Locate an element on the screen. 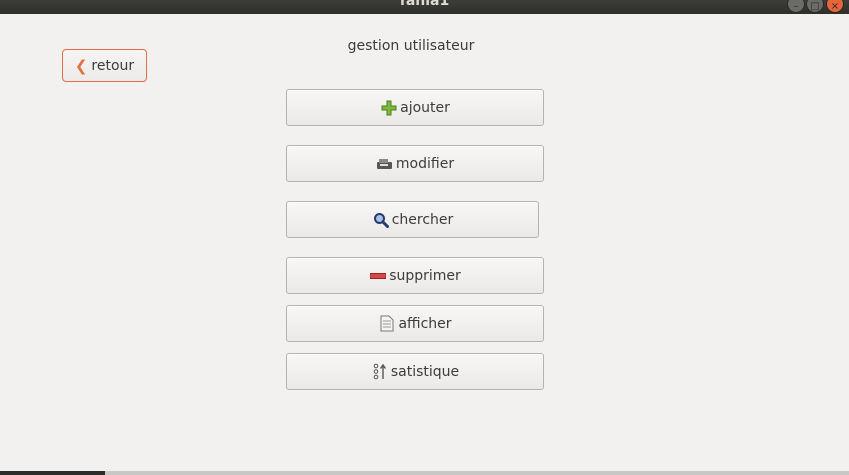 The width and height of the screenshot is (849, 475). scrollbar-thumb is located at coordinates (52, 473).